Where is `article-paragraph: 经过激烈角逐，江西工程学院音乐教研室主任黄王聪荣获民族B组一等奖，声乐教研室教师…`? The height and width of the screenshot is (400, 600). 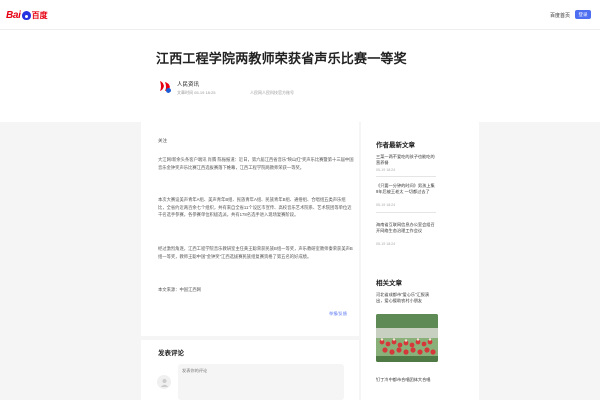
article-paragraph: 经过激烈角逐，江西工程学院音乐教研室主任黄王聪荣获民族B组一等奖，声乐教研室教师… is located at coordinates (255, 252).